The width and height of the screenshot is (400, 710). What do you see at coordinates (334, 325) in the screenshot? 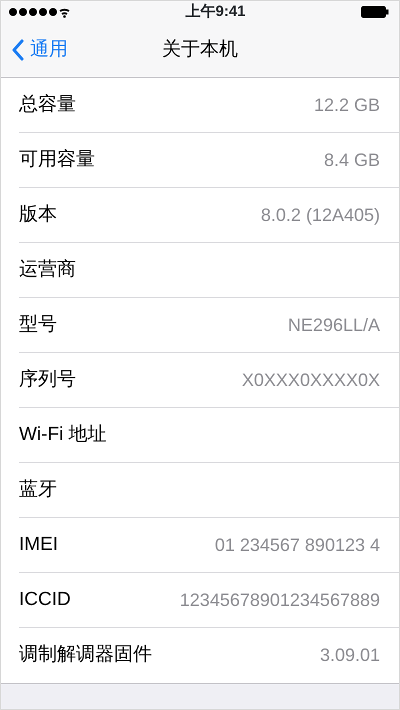
I see `row-value: NE296LL/A` at bounding box center [334, 325].